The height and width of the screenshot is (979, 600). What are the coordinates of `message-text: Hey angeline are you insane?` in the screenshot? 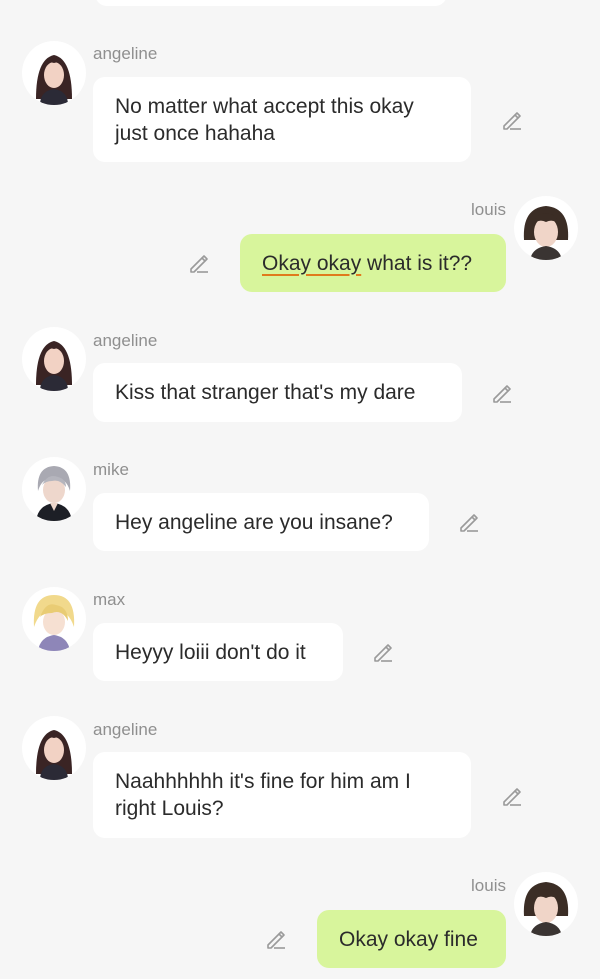 It's located at (254, 522).